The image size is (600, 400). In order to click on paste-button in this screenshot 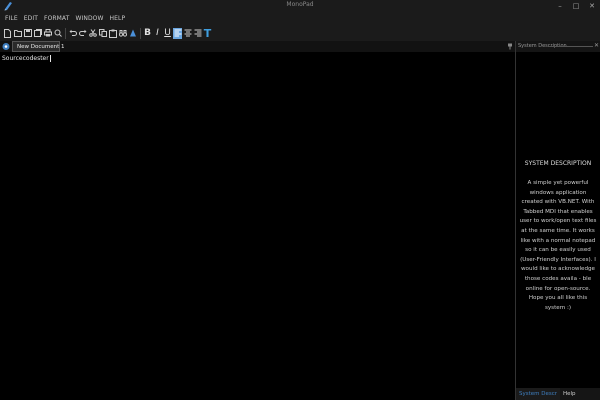, I will do `click(112, 33)`.